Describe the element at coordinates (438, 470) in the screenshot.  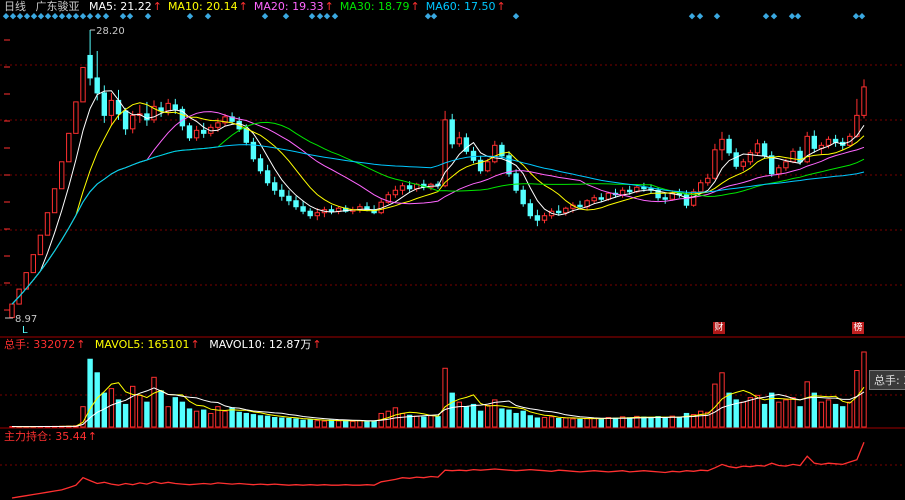
I see `main-holding-line` at that location.